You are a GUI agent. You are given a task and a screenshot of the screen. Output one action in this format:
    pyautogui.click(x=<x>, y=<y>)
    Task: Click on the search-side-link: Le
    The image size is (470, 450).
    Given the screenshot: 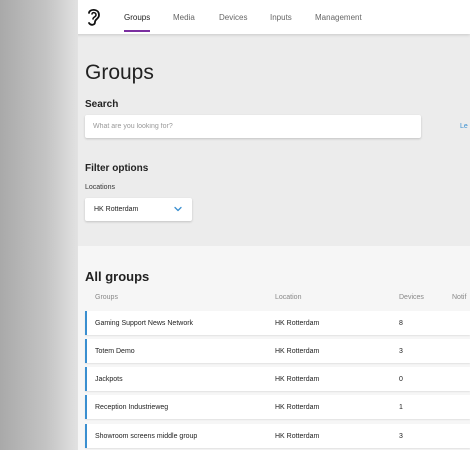 What is the action you would take?
    pyautogui.click(x=464, y=126)
    